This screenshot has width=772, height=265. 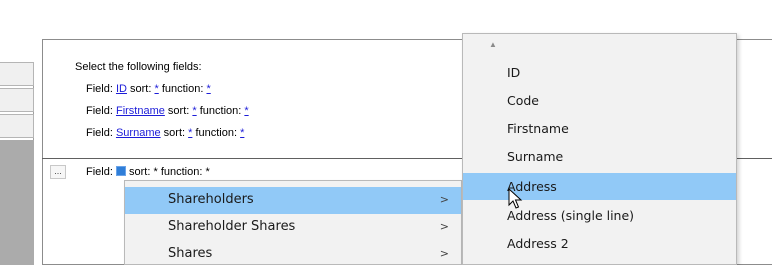 What do you see at coordinates (599, 156) in the screenshot?
I see `field-item-surname: Surname` at bounding box center [599, 156].